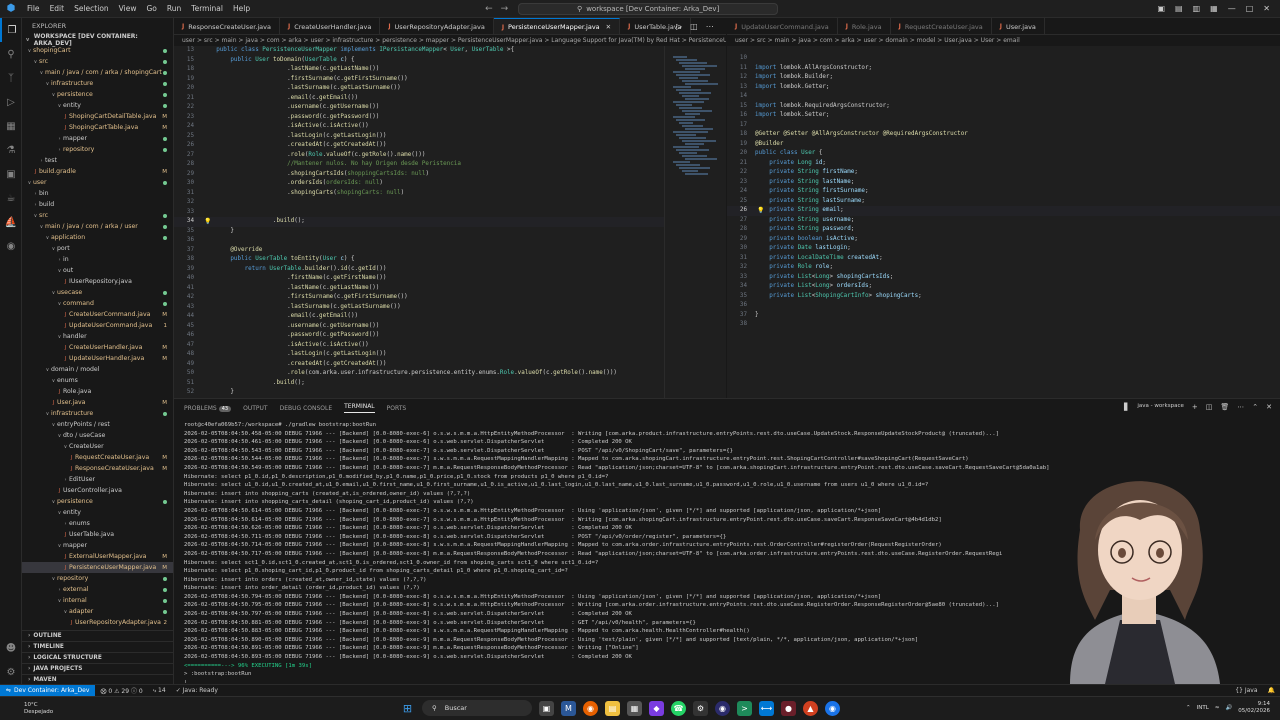 The image size is (1280, 720). What do you see at coordinates (97, 325) in the screenshot?
I see `tree-file: J UpdateUserCommand.java 1` at bounding box center [97, 325].